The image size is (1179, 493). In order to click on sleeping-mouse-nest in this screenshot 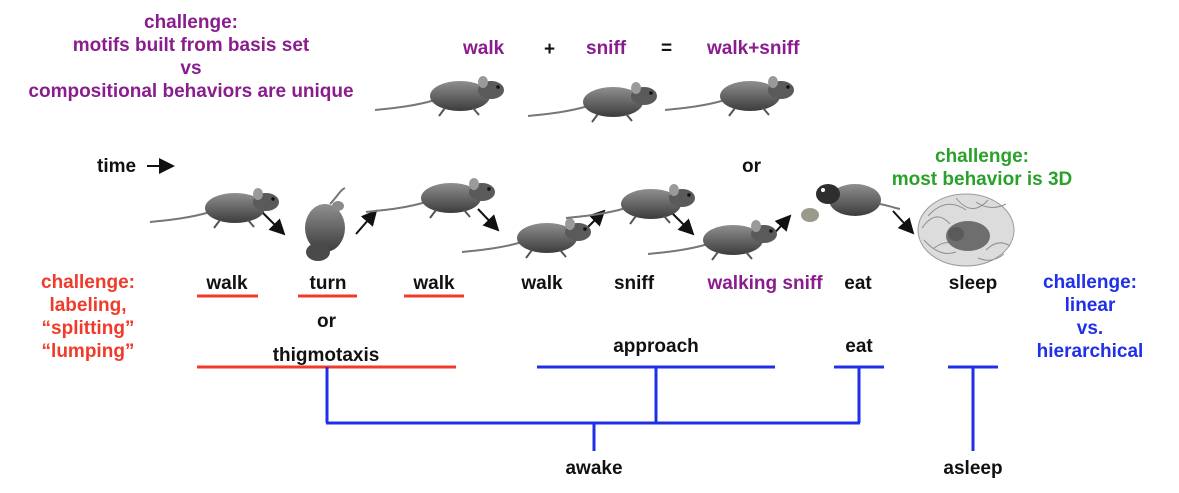, I will do `click(966, 230)`.